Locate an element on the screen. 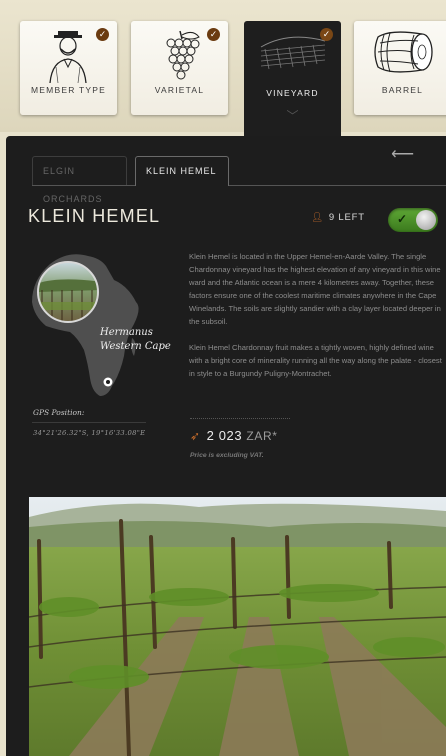  location-label: Hermanus Western Cape is located at coordinates (140, 340).